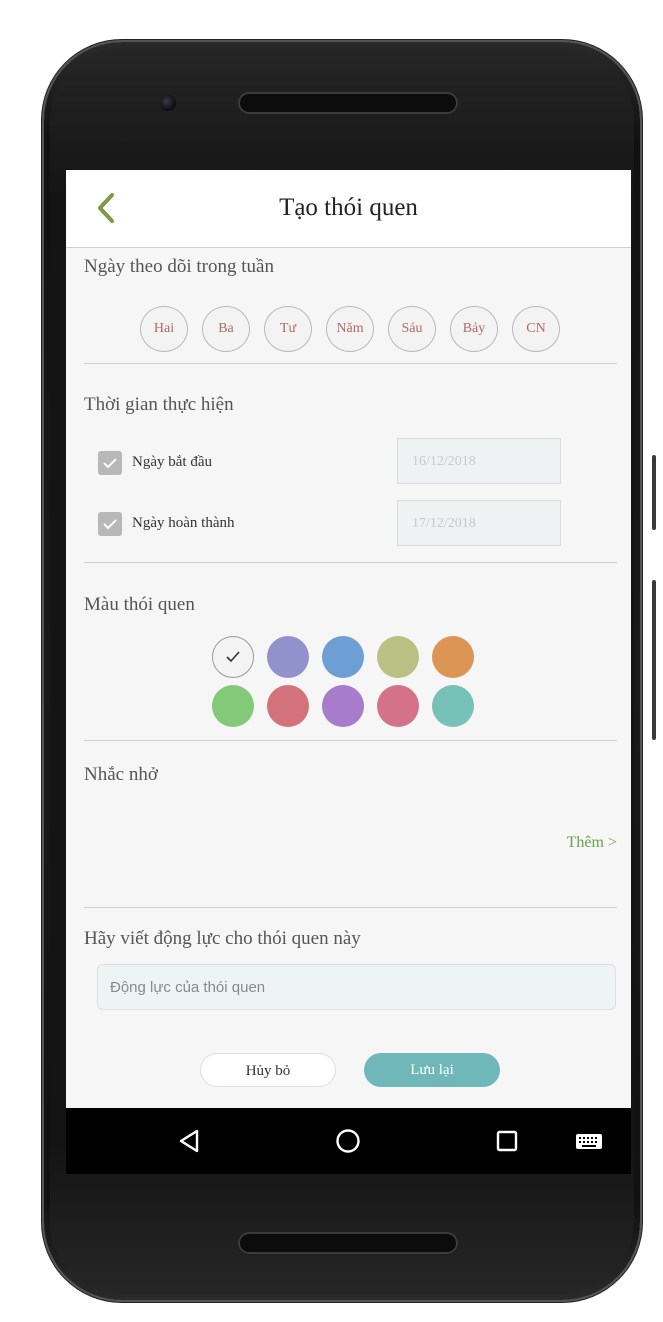 The image size is (663, 1322). Describe the element at coordinates (121, 774) in the screenshot. I see `reminder-label: Nhắc nhở` at that location.